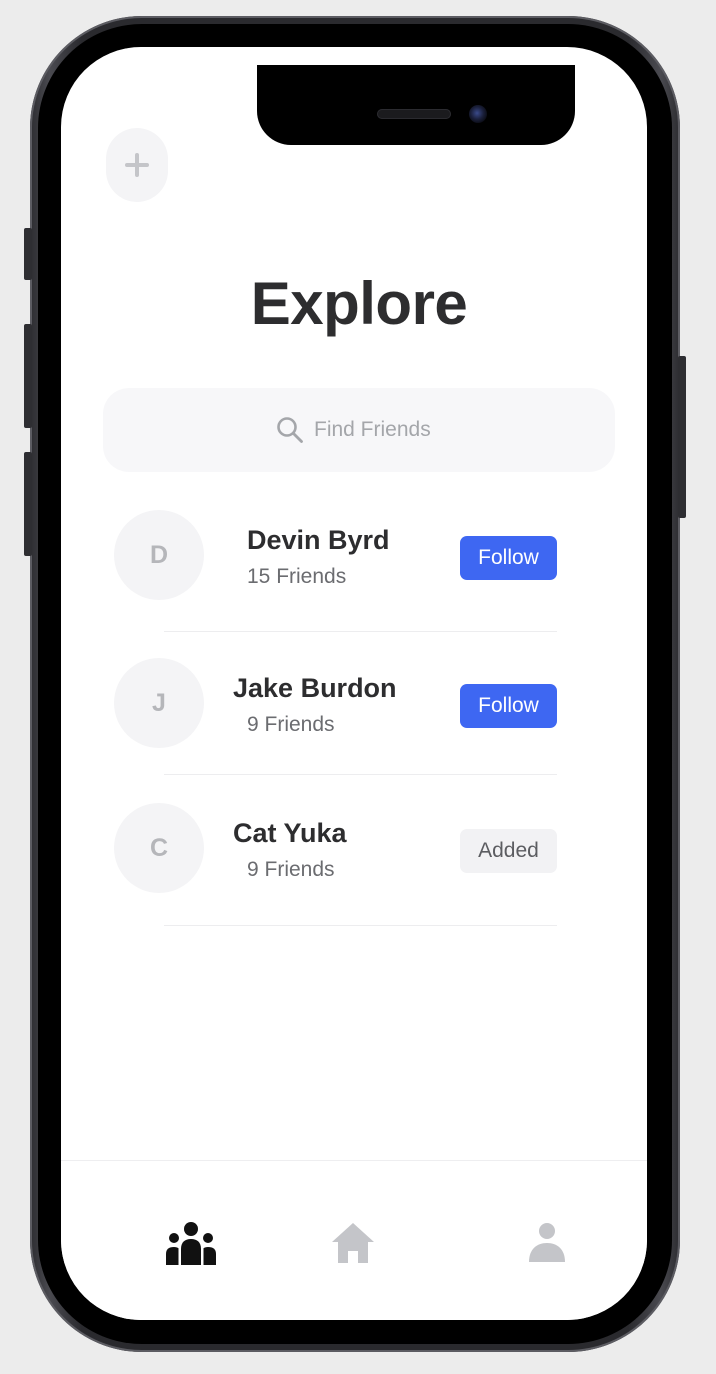 The height and width of the screenshot is (1374, 716). I want to click on friend-row-cat-yuka: C Cat Yuka 9 Friends Added, so click(354, 853).